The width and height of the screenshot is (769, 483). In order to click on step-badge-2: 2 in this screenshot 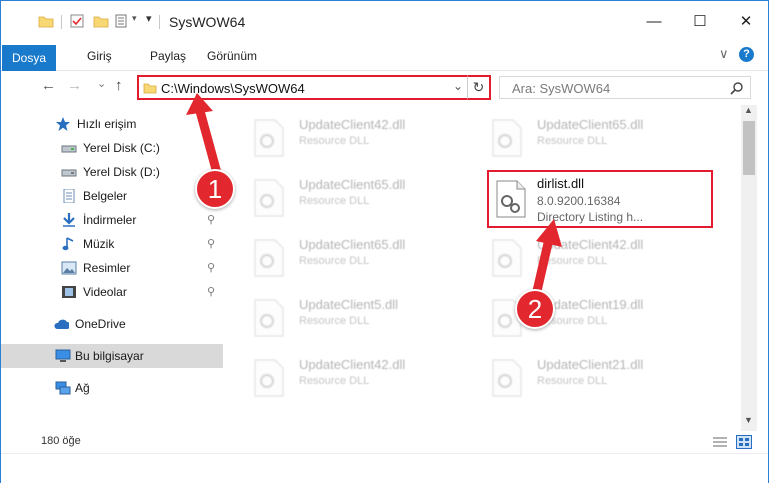, I will do `click(535, 309)`.